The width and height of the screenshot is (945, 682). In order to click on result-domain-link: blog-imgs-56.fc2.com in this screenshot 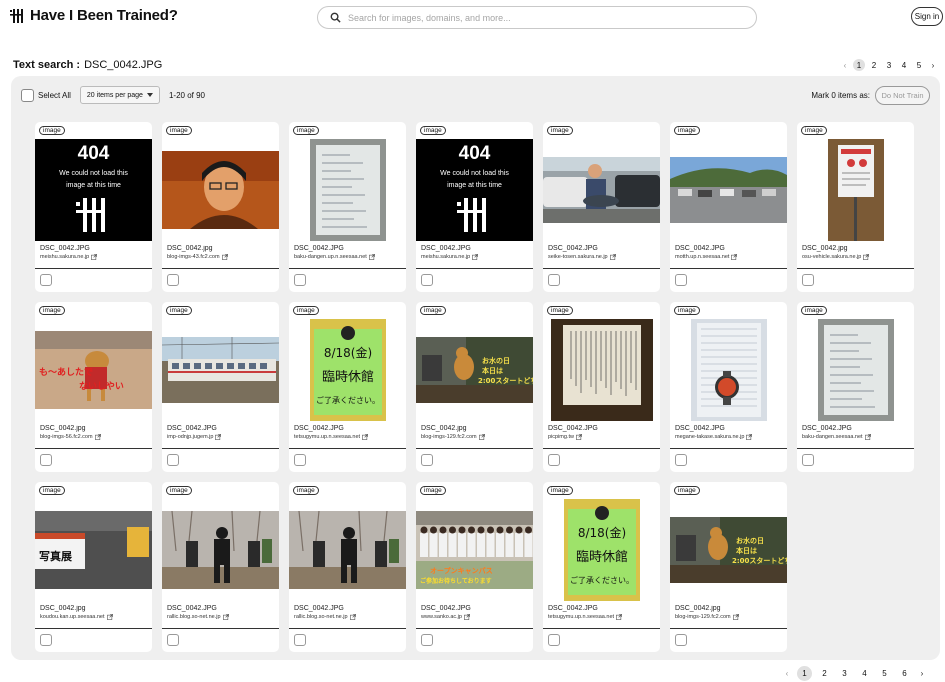, I will do `click(94, 437)`.